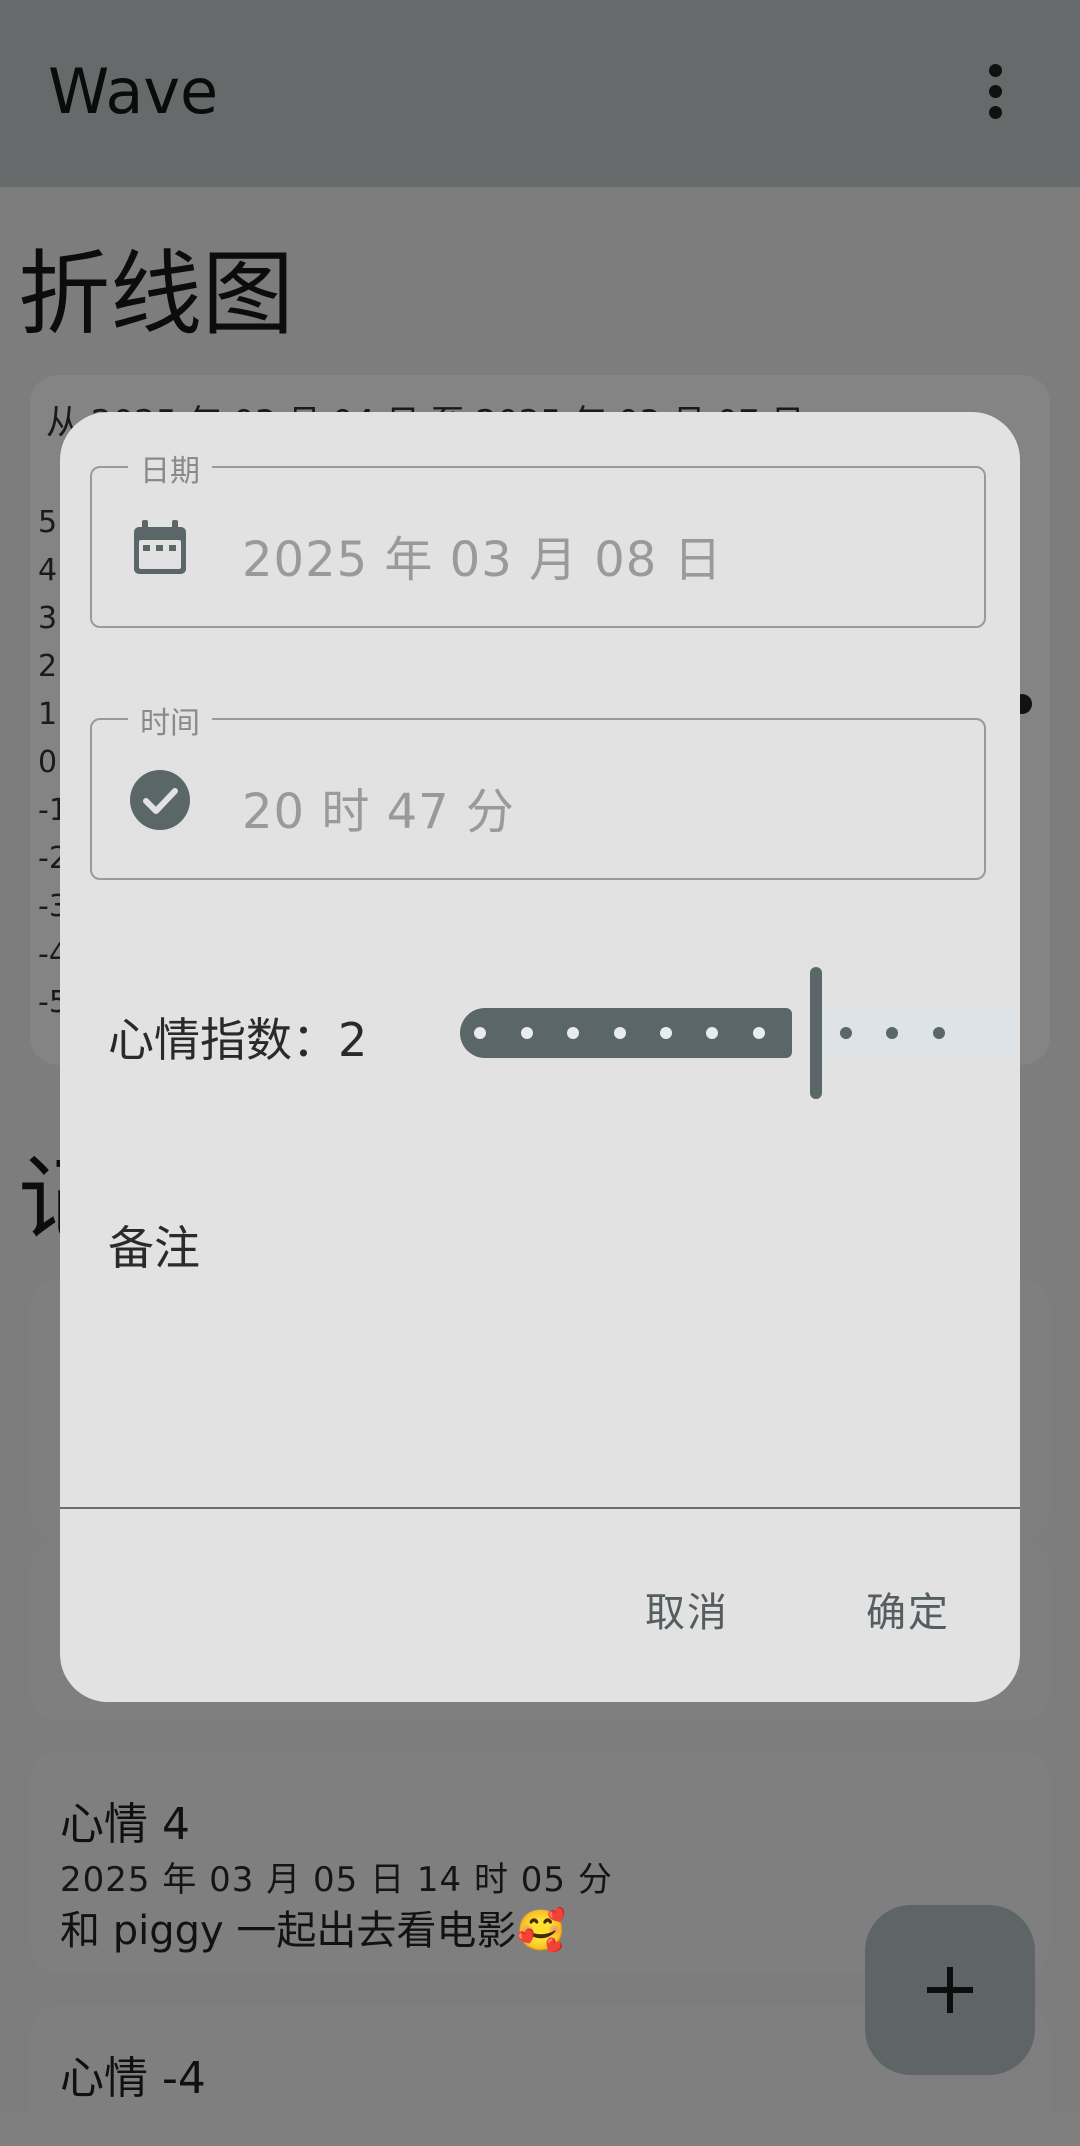 Image resolution: width=1080 pixels, height=2146 pixels. I want to click on record-mood: 心情 -4, so click(133, 2078).